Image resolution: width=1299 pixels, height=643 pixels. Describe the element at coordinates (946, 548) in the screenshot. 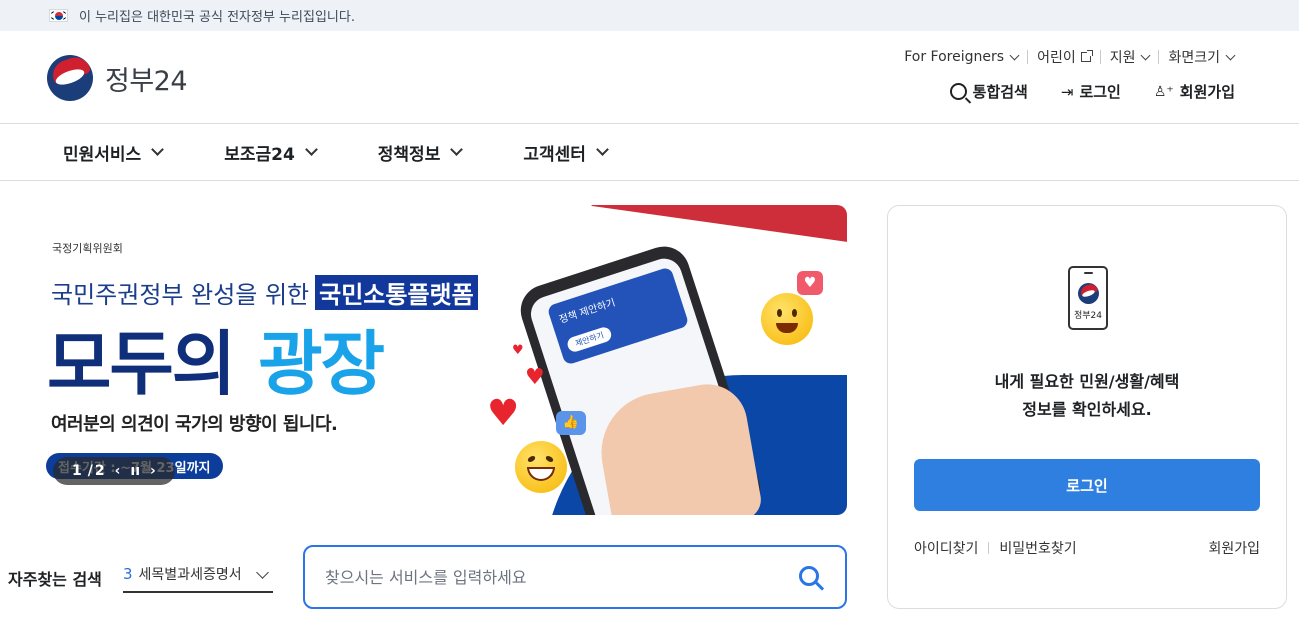

I see `find-id-link: 아이디찾기` at that location.